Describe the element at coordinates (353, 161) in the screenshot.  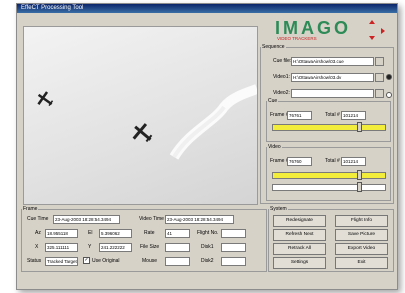
I see `video-total-field: 101214` at that location.